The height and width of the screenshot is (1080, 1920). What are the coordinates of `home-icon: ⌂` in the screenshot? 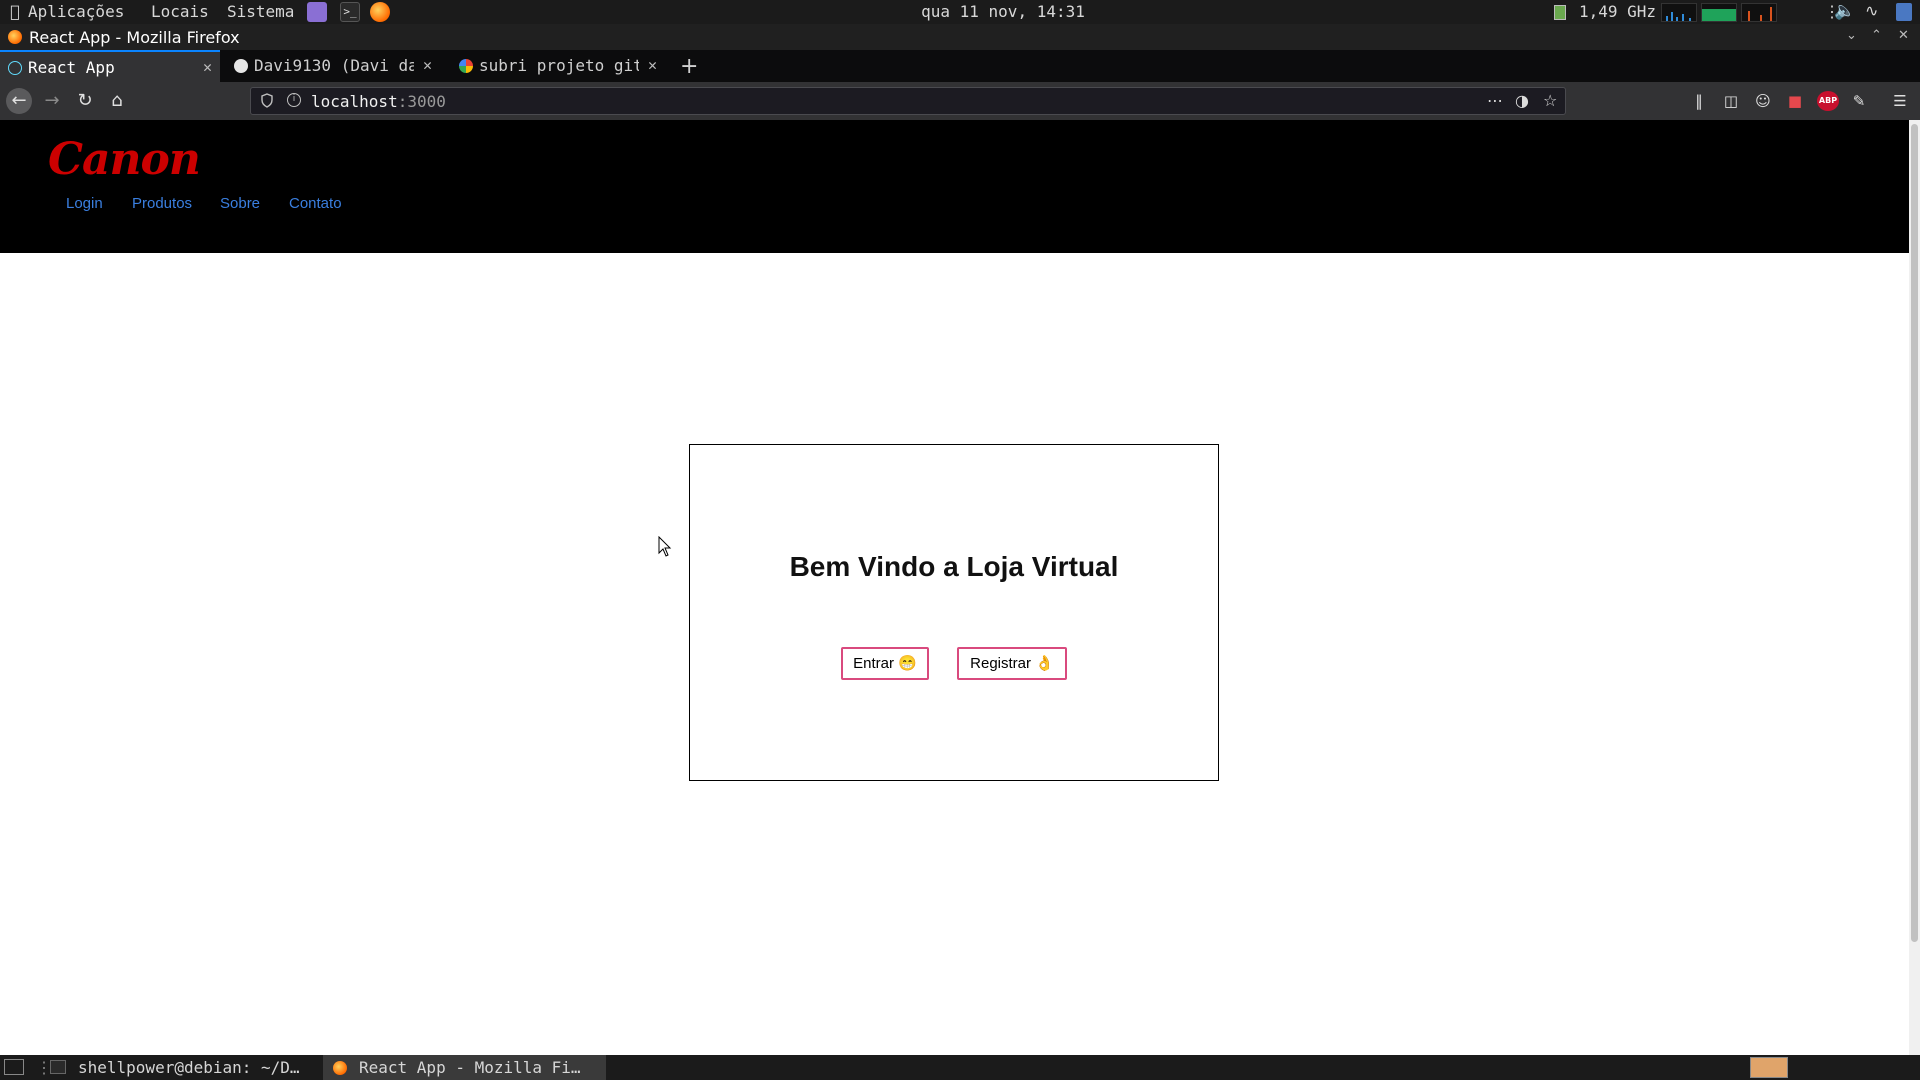 It's located at (117, 101).